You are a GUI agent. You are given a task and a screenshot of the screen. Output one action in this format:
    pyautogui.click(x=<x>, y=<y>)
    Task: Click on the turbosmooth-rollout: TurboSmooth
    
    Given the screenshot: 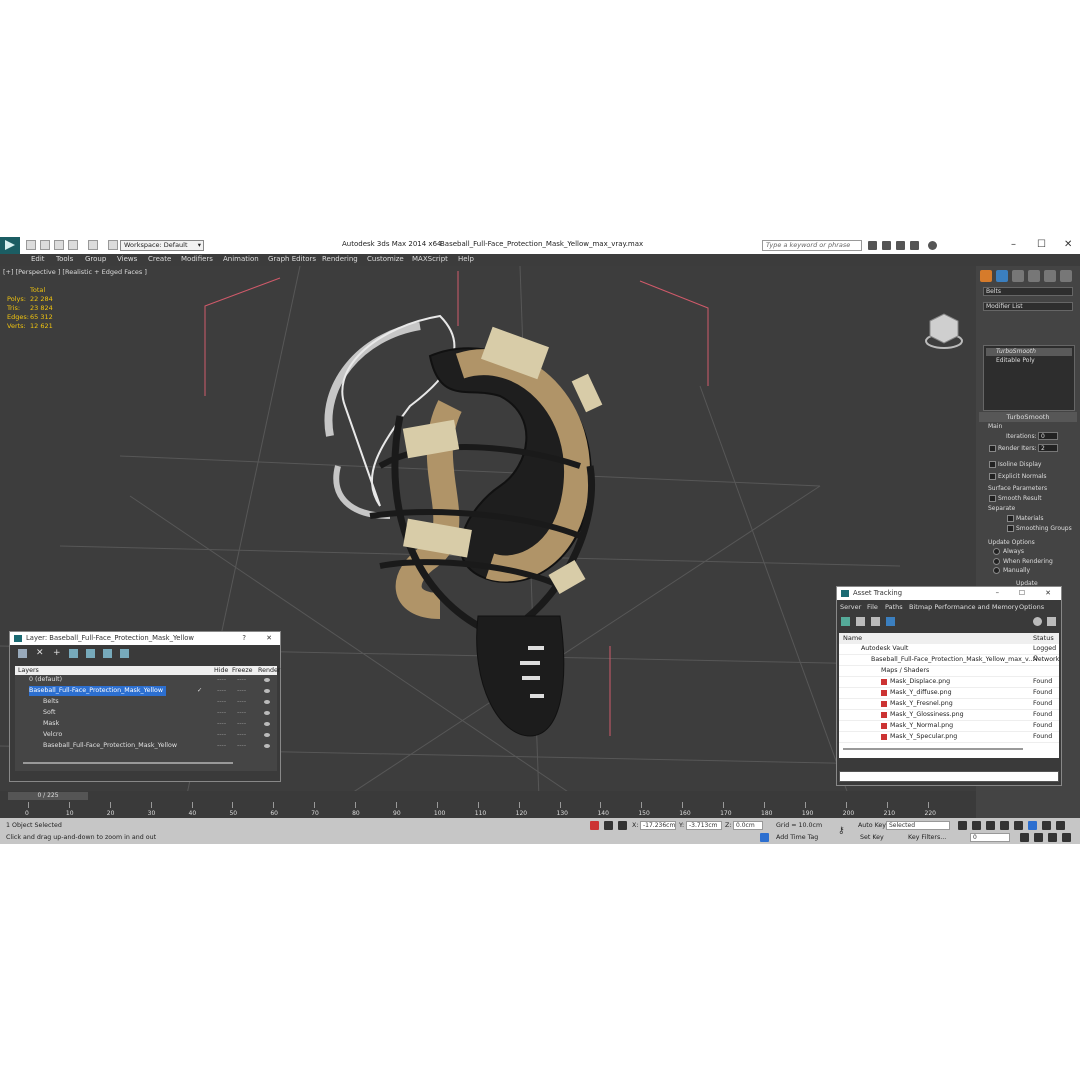 What is the action you would take?
    pyautogui.click(x=1028, y=417)
    